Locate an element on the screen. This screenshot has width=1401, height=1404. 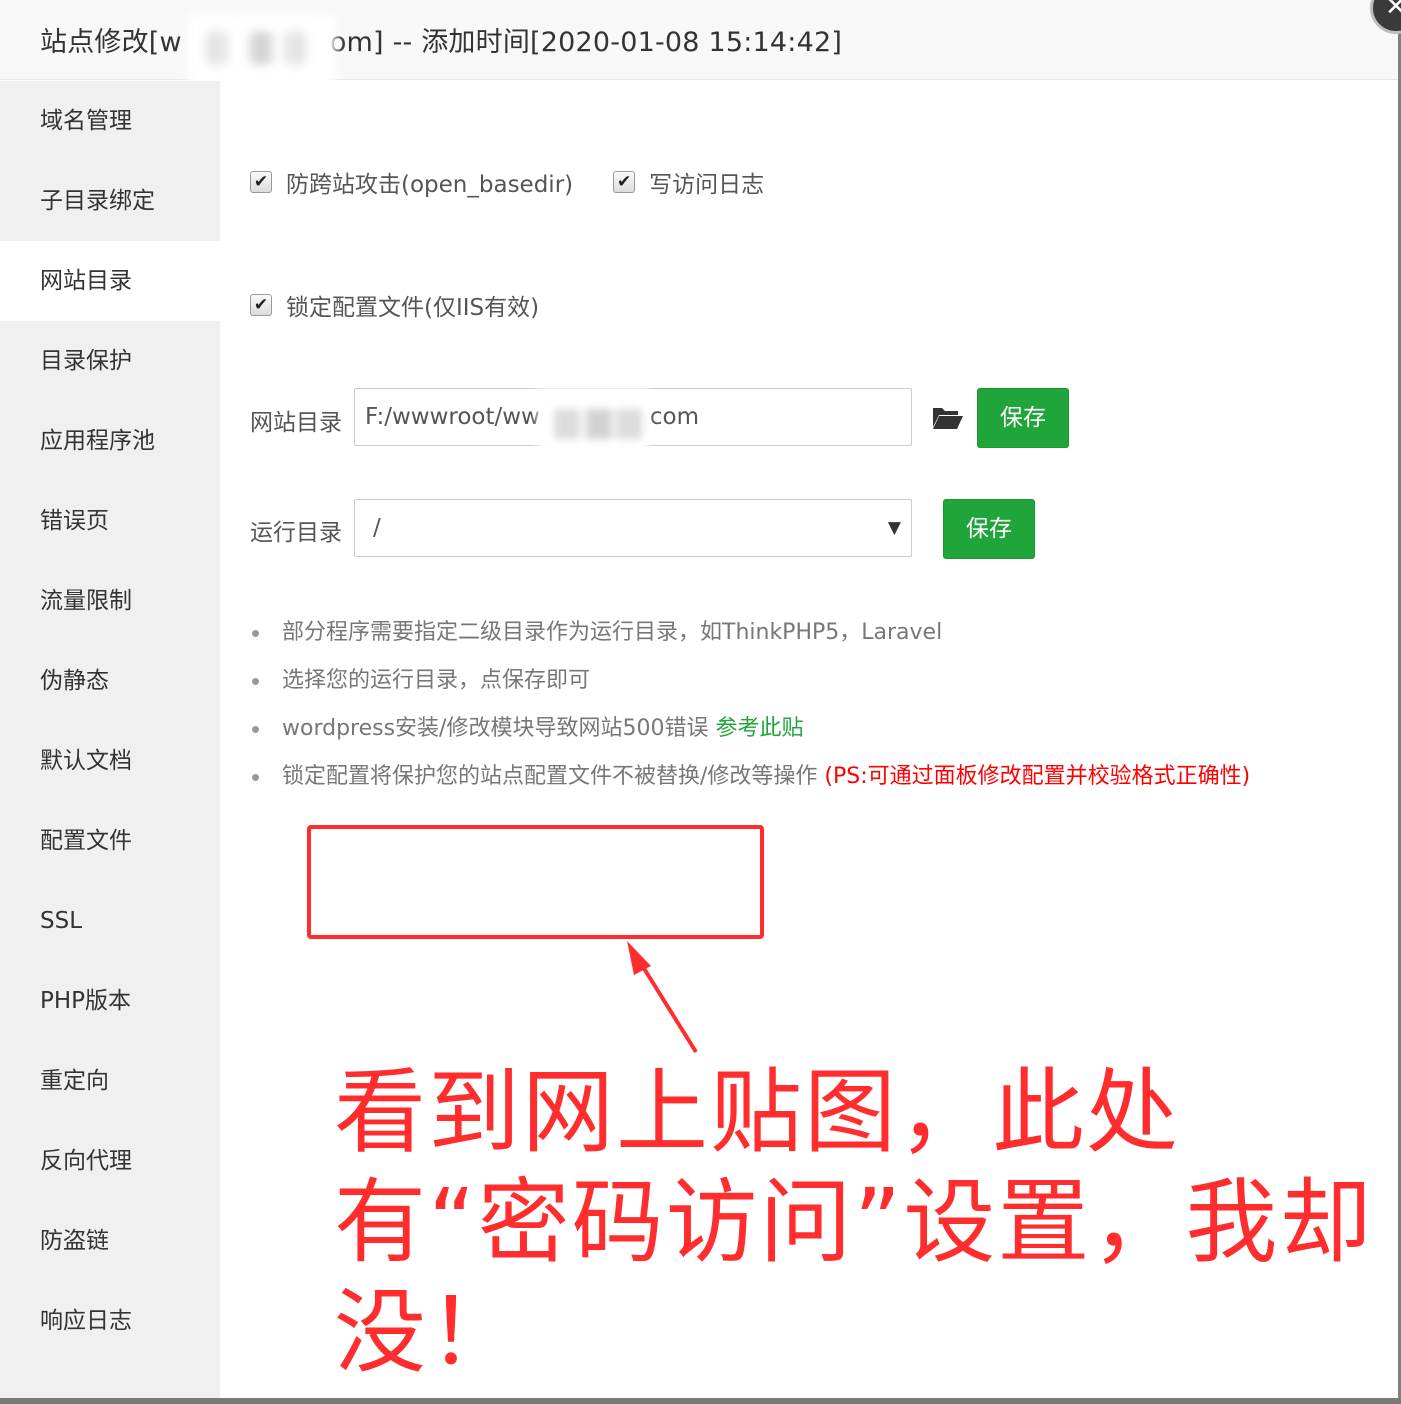
sidebar-item-ssl: SSL is located at coordinates (110, 921).